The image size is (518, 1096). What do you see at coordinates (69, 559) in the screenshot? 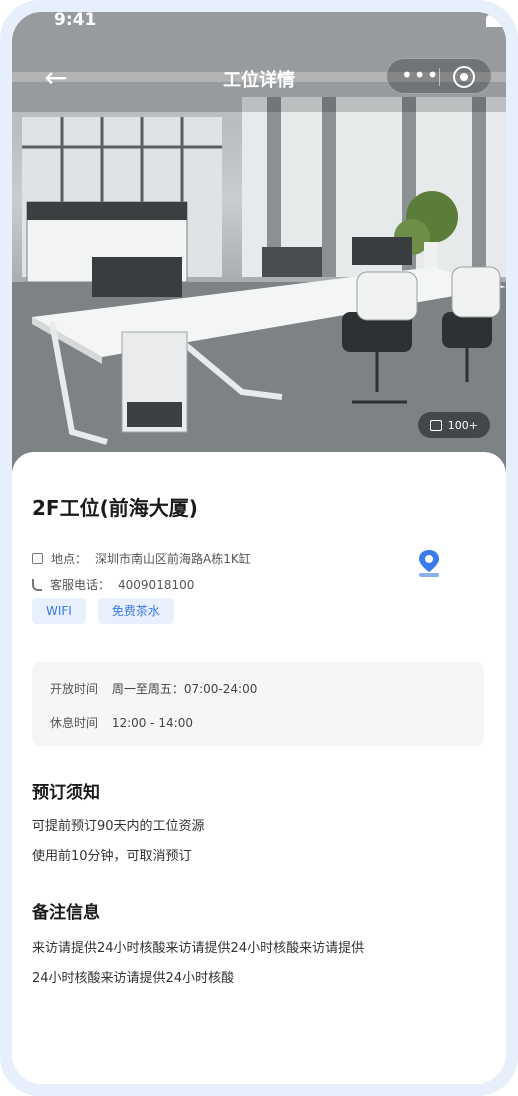
I see `address-label: 地点：` at bounding box center [69, 559].